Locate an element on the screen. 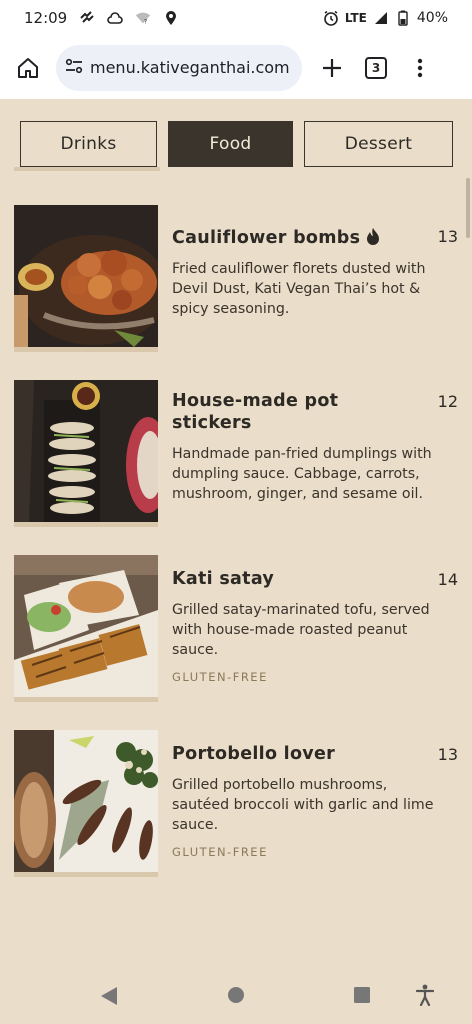  name-line: stickers is located at coordinates (212, 423).